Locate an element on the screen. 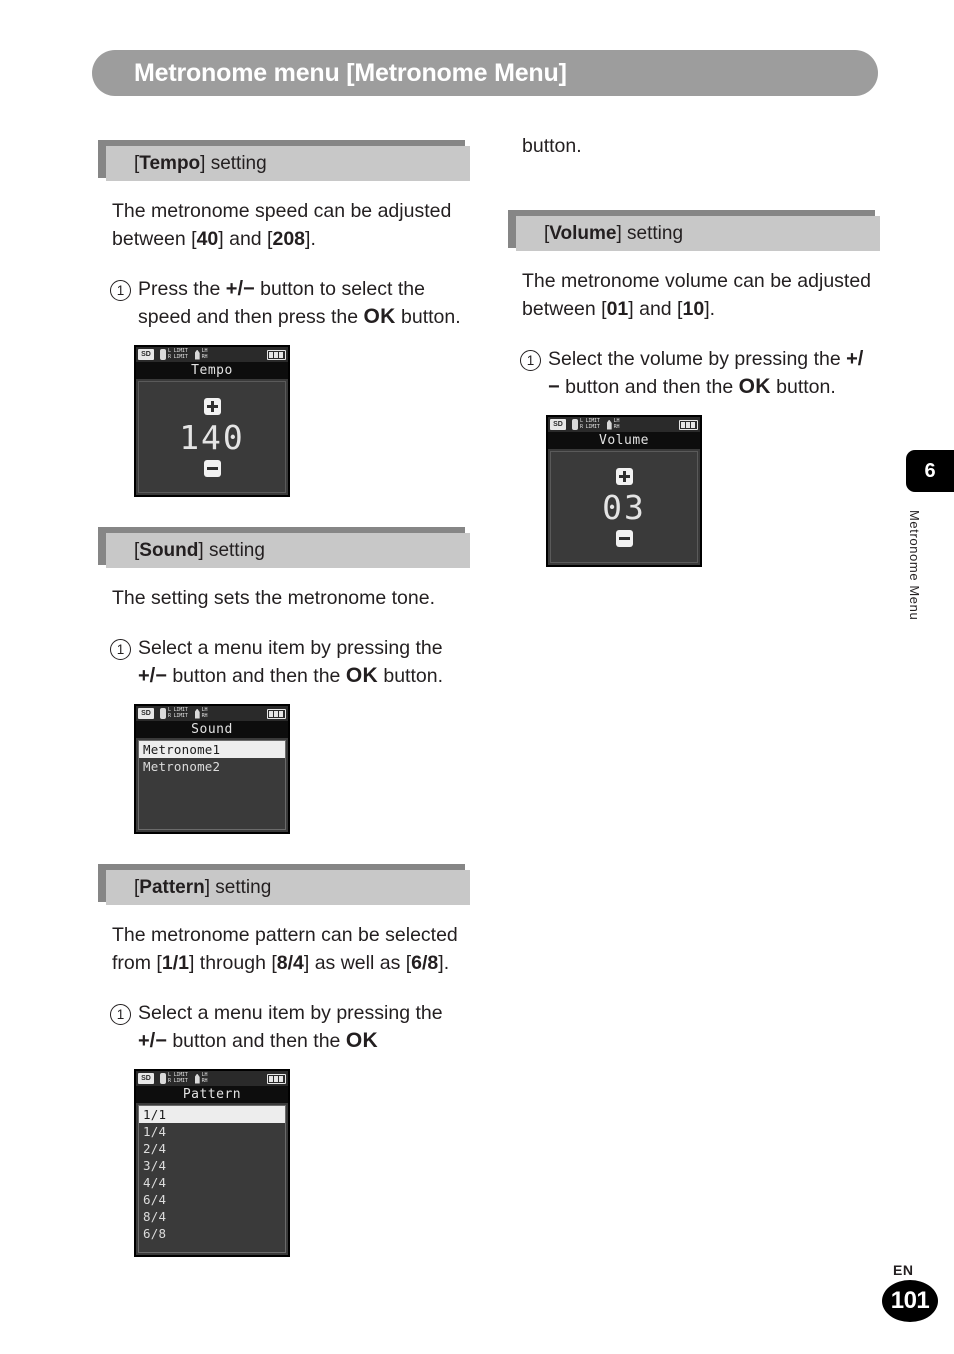 The width and height of the screenshot is (954, 1354). header-plate: [Volume] setting is located at coordinates (698, 233).